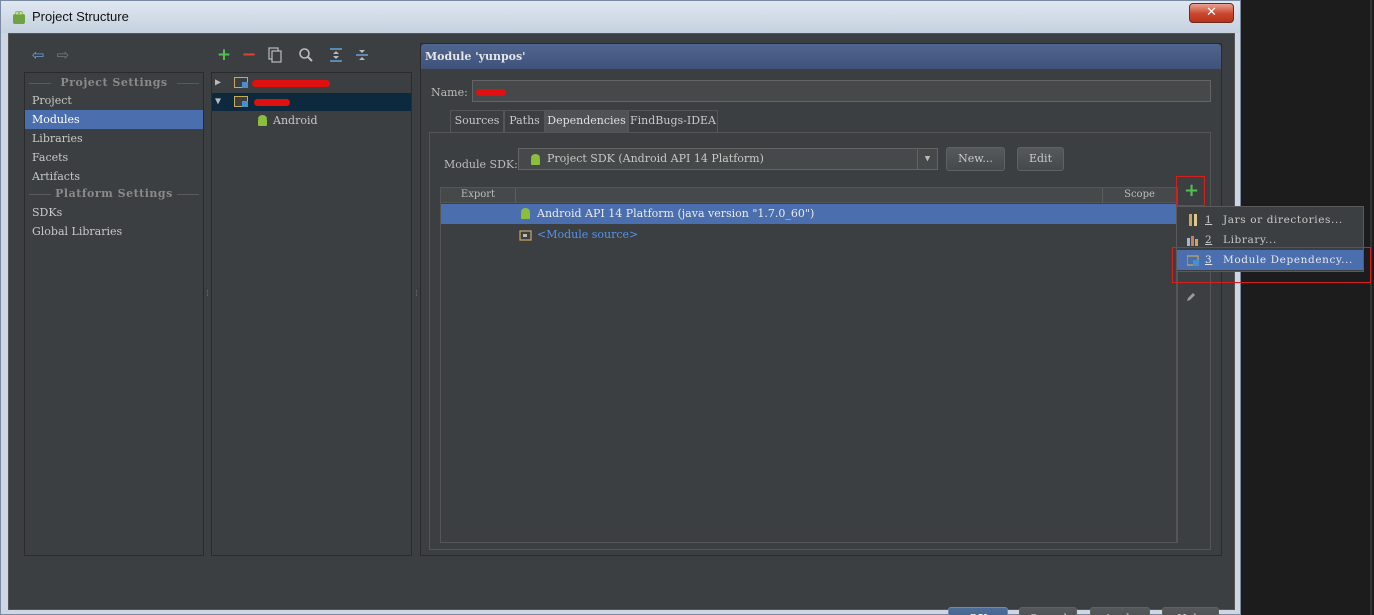  What do you see at coordinates (114, 83) in the screenshot?
I see `project-settings-header: Project Settings` at bounding box center [114, 83].